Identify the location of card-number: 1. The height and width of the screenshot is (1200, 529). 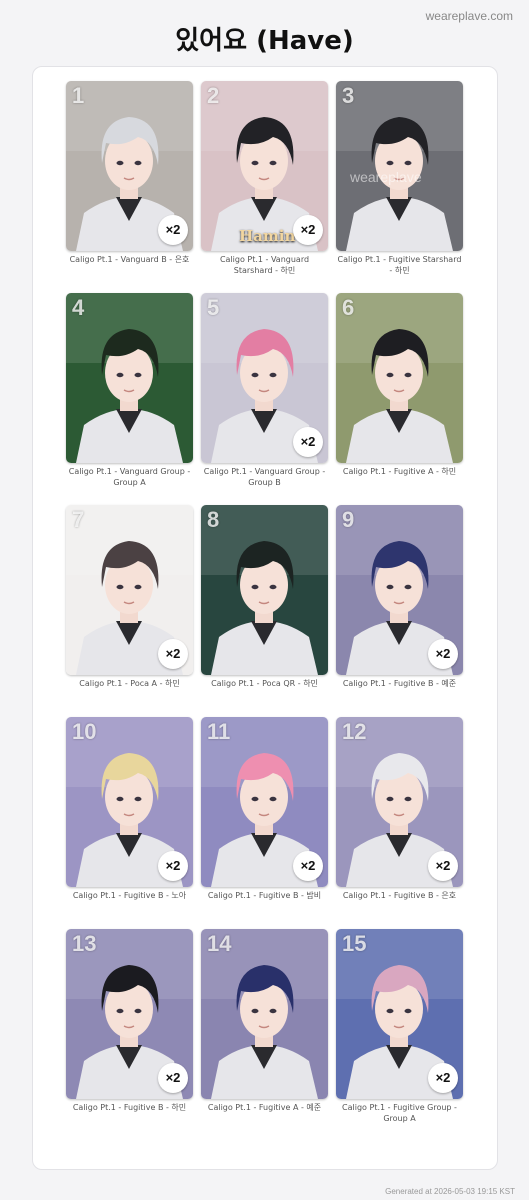
(78, 95).